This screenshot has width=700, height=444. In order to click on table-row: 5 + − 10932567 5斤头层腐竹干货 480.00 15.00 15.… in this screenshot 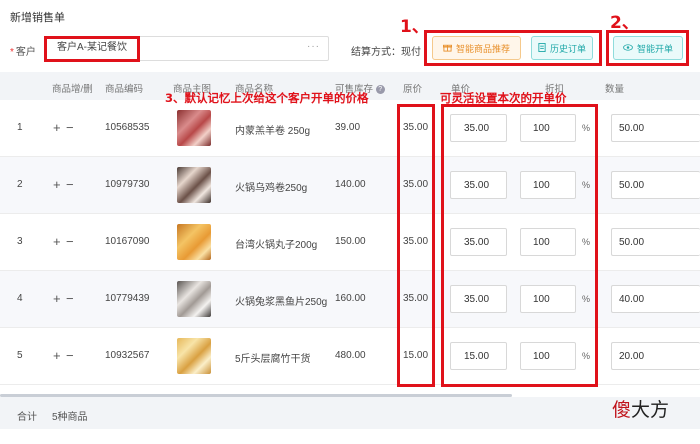, I will do `click(350, 356)`.